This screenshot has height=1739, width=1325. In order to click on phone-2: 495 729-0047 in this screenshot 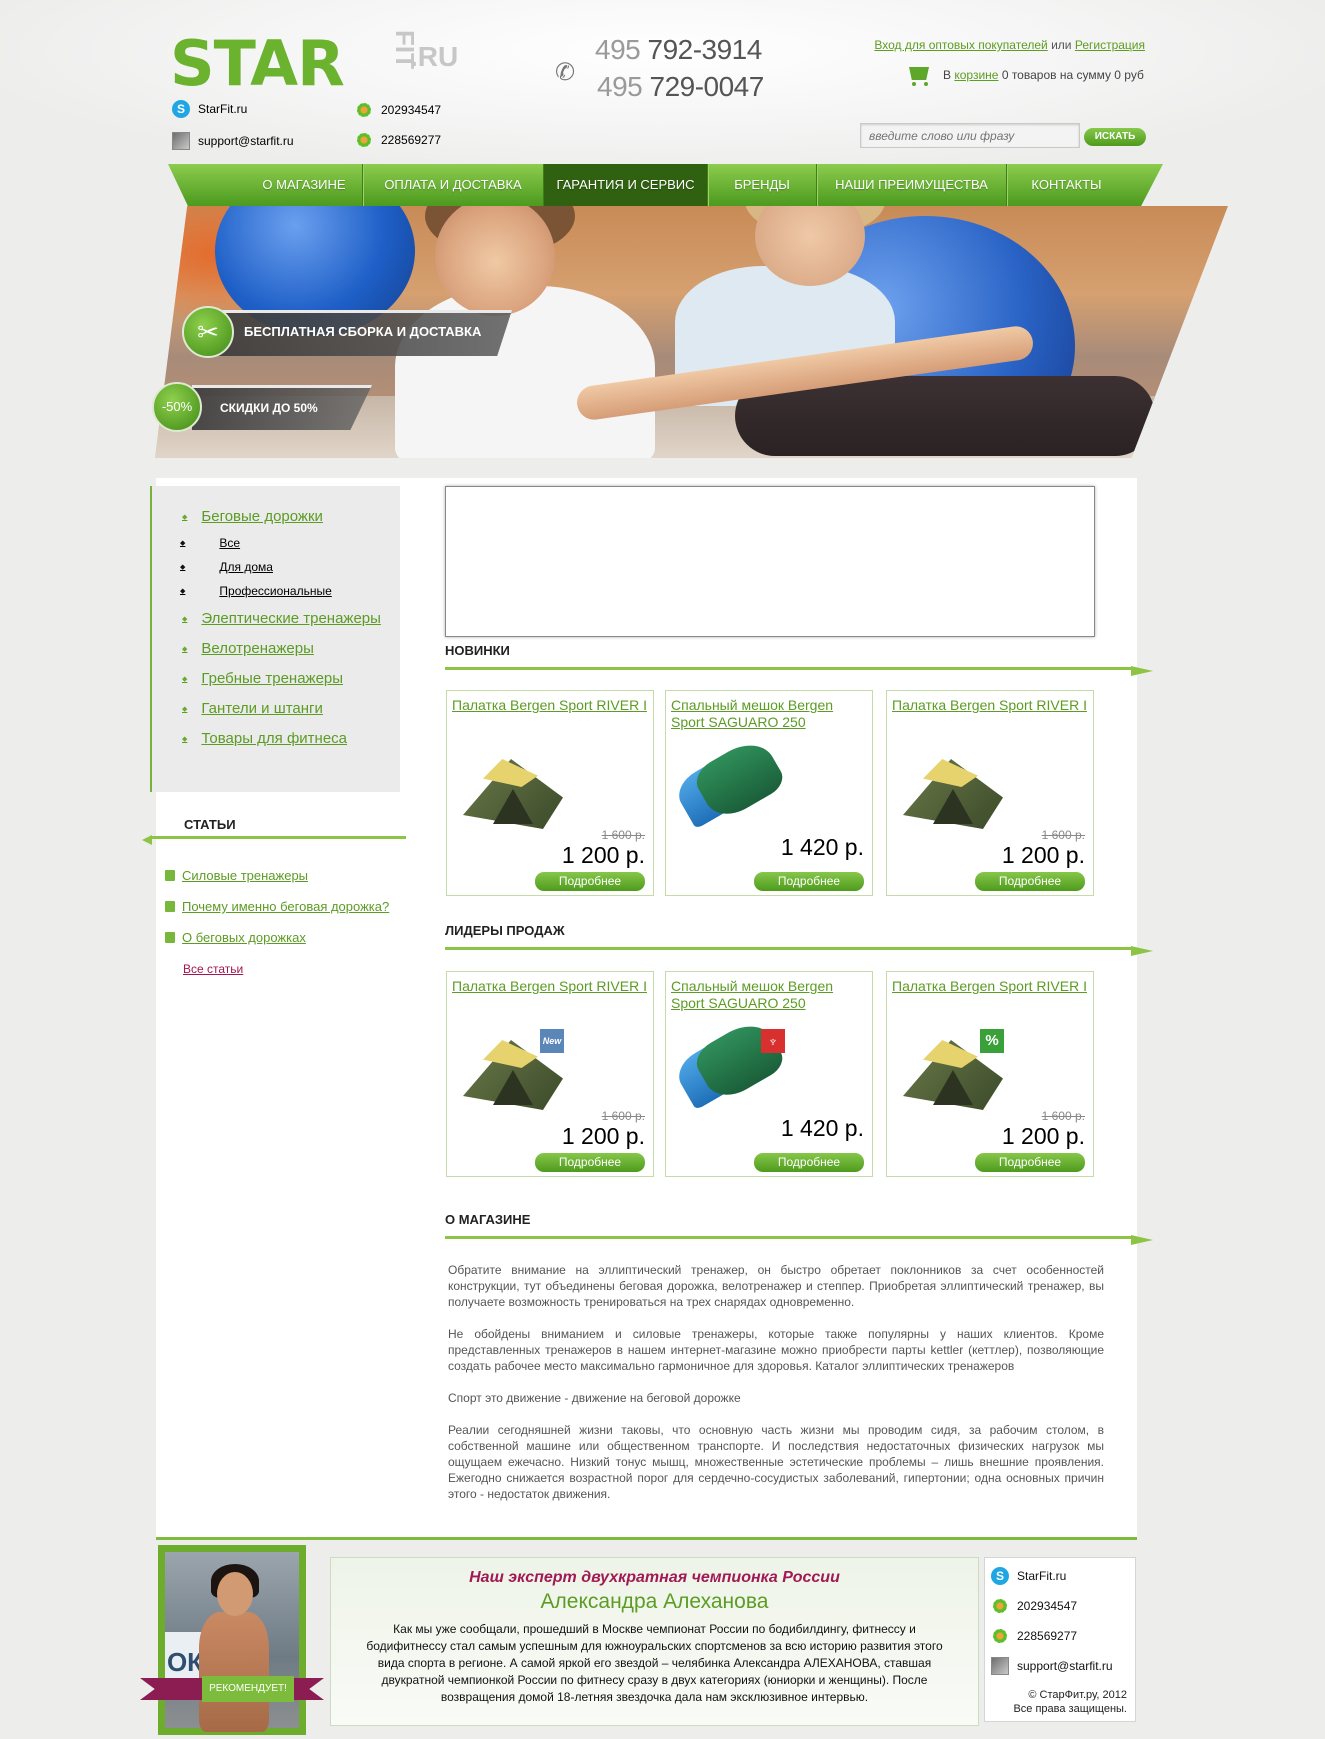, I will do `click(680, 87)`.